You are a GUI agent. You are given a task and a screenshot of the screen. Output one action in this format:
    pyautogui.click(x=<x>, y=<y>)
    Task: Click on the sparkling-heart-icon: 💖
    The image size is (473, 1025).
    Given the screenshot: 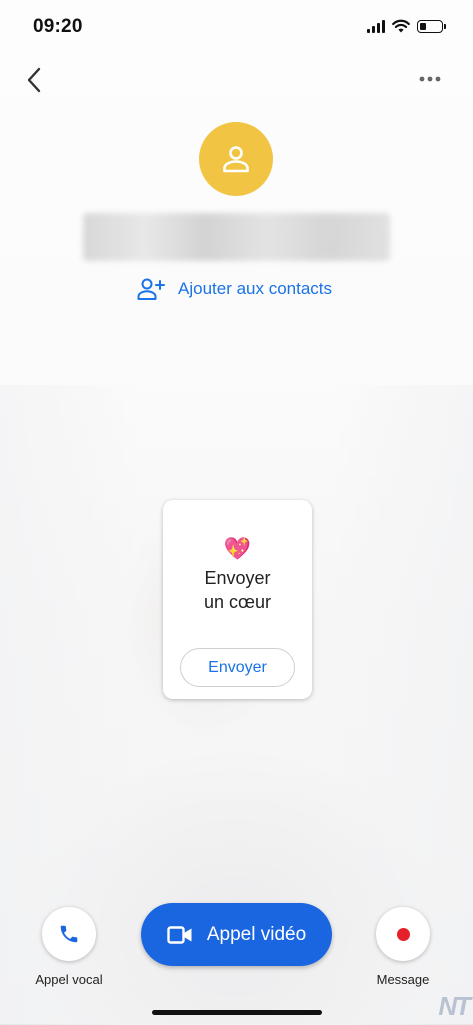 What is the action you would take?
    pyautogui.click(x=237, y=548)
    